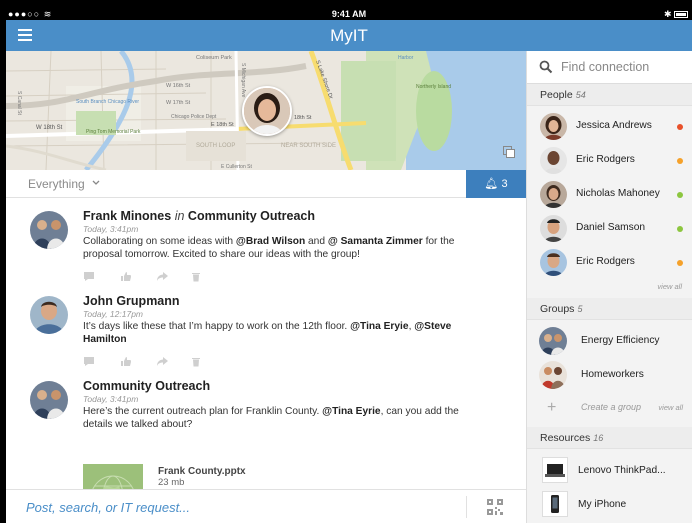  I want to click on qr-code-icon, so click(495, 507).